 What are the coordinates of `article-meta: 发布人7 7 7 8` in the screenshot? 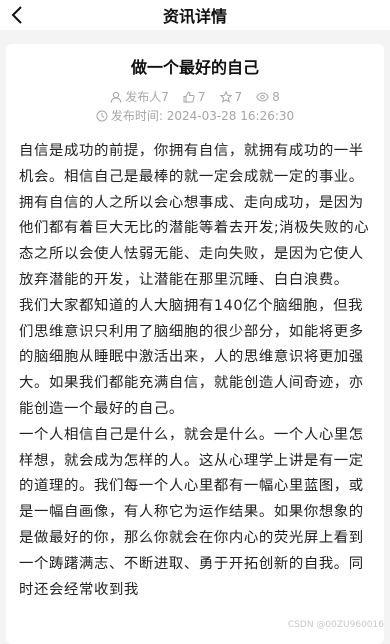 It's located at (195, 96).